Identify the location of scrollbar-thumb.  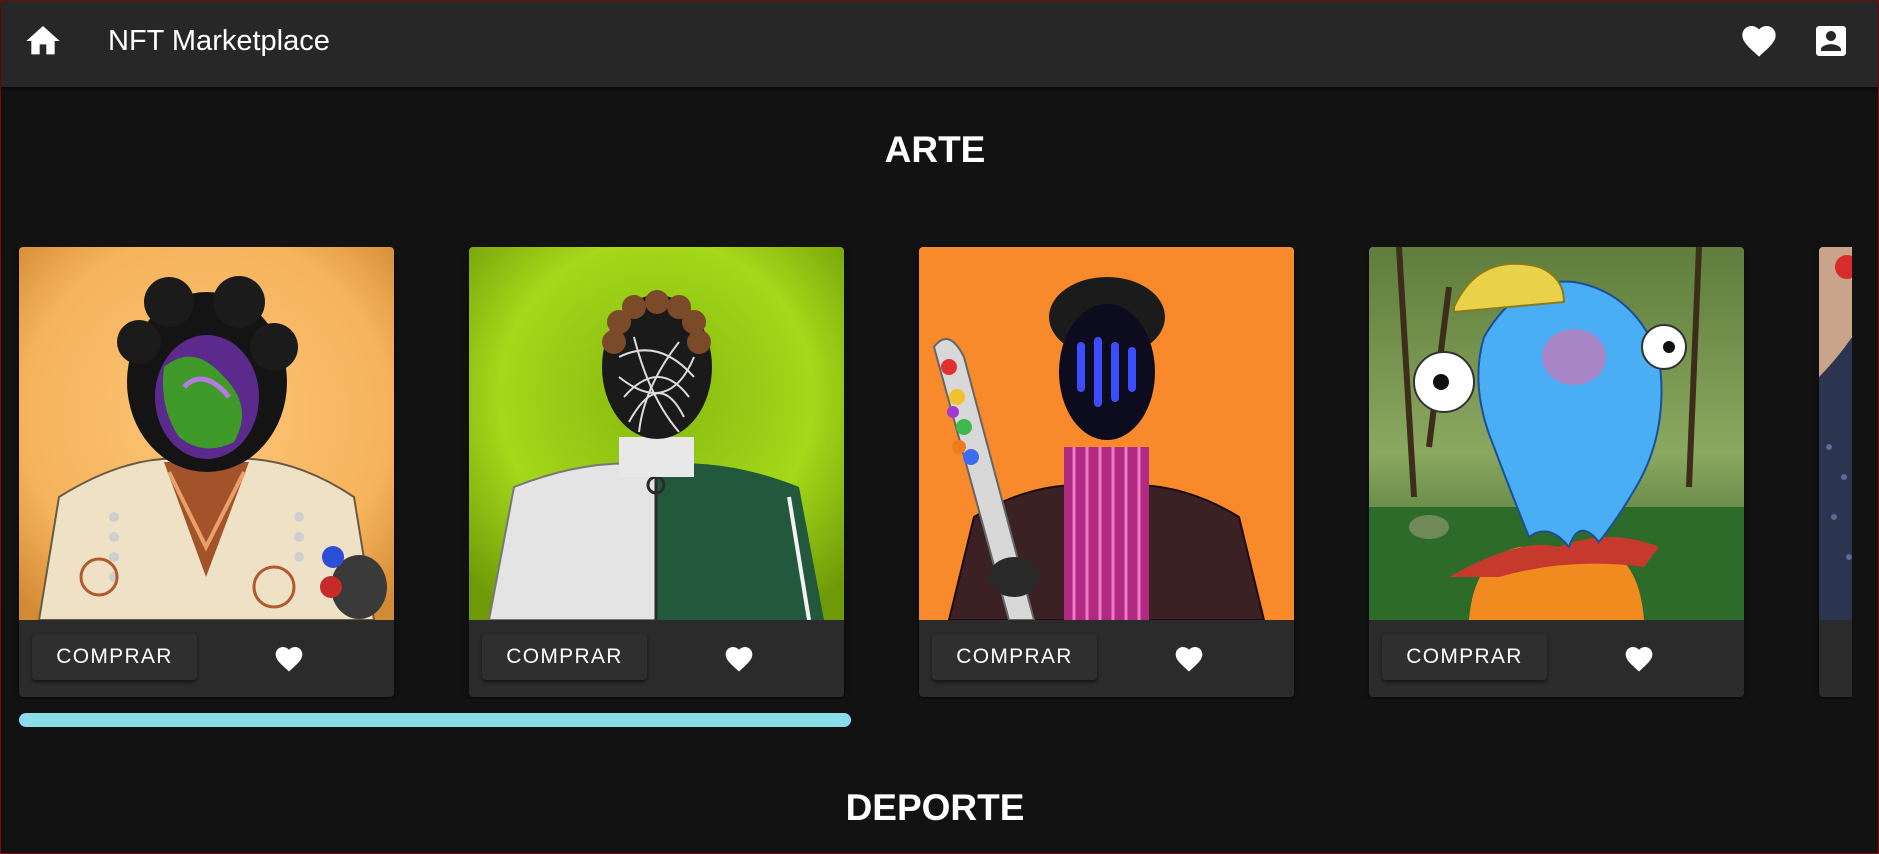
(435, 720).